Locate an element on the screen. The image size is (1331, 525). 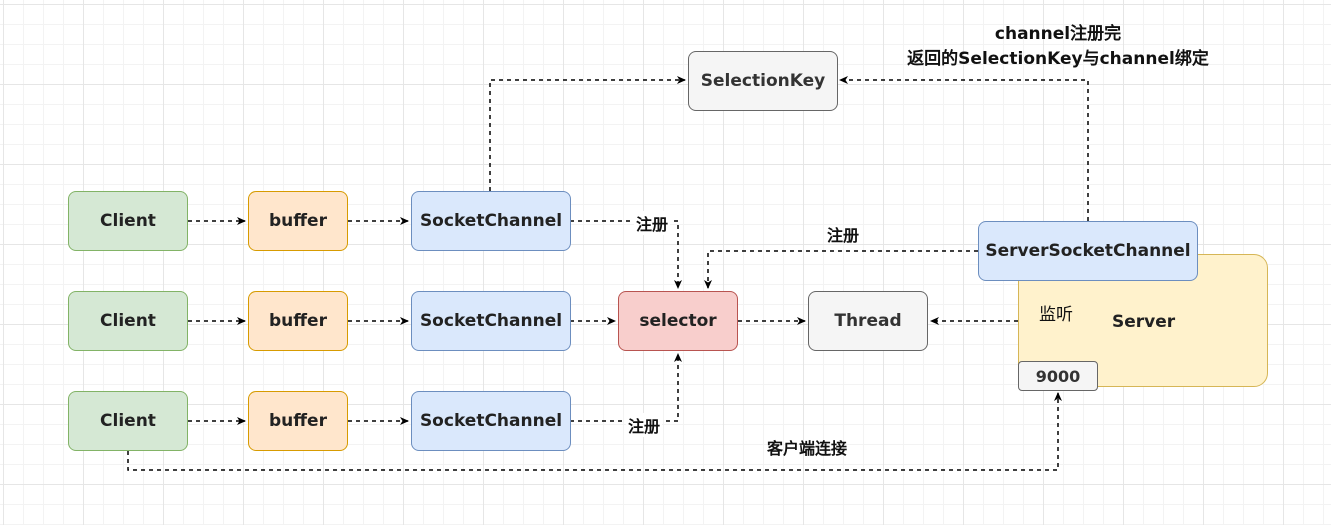
socketchannel-node-2: SocketChannel is located at coordinates (491, 321).